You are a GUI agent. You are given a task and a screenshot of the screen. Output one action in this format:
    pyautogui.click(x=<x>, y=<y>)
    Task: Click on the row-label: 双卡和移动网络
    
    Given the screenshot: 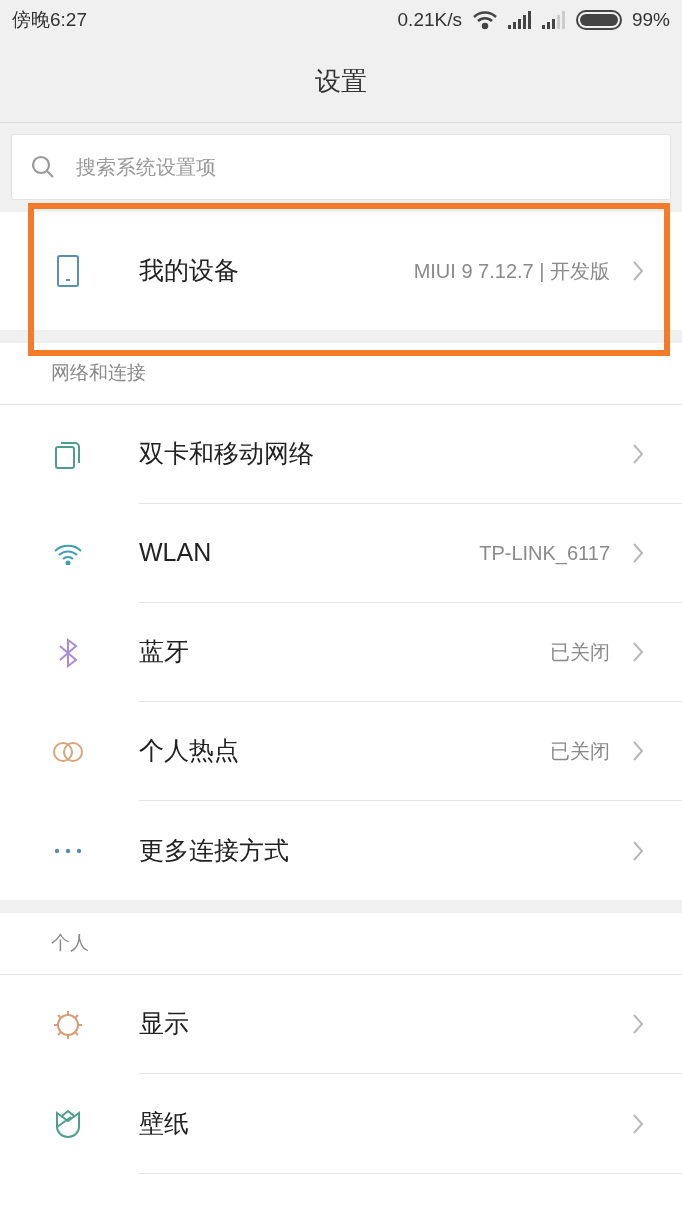 What is the action you would take?
    pyautogui.click(x=227, y=454)
    